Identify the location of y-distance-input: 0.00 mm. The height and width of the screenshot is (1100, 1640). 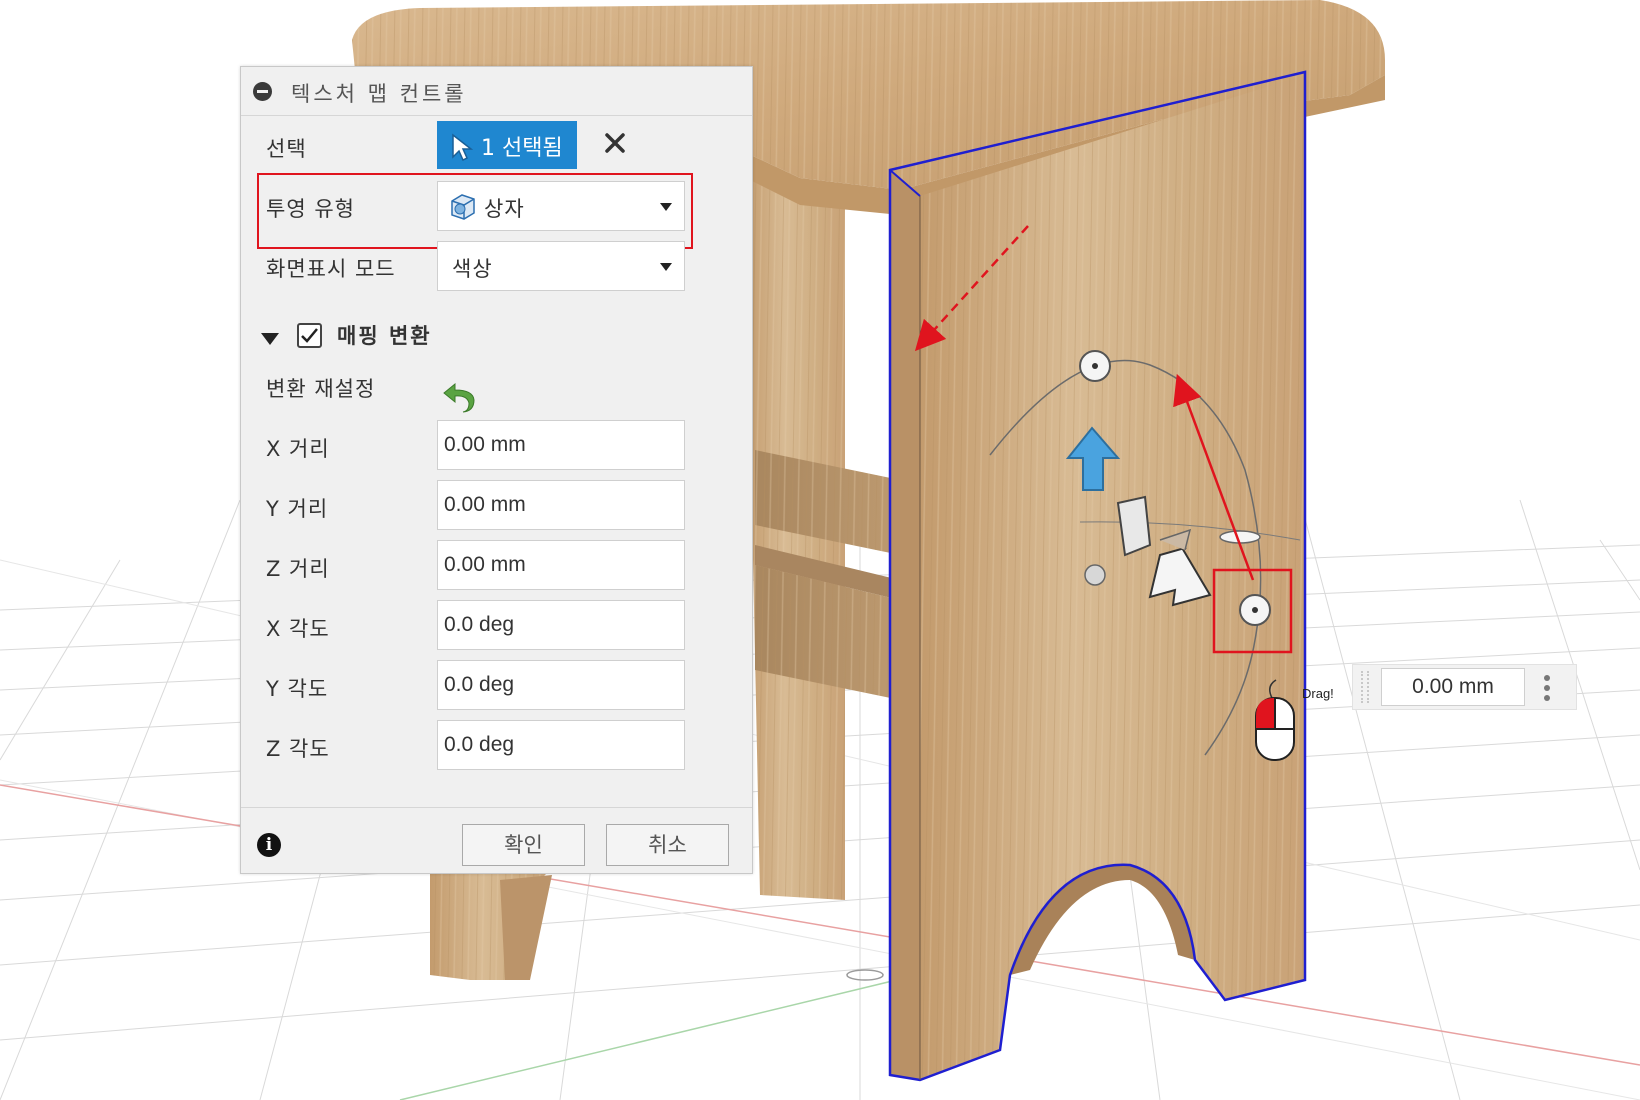
(561, 505).